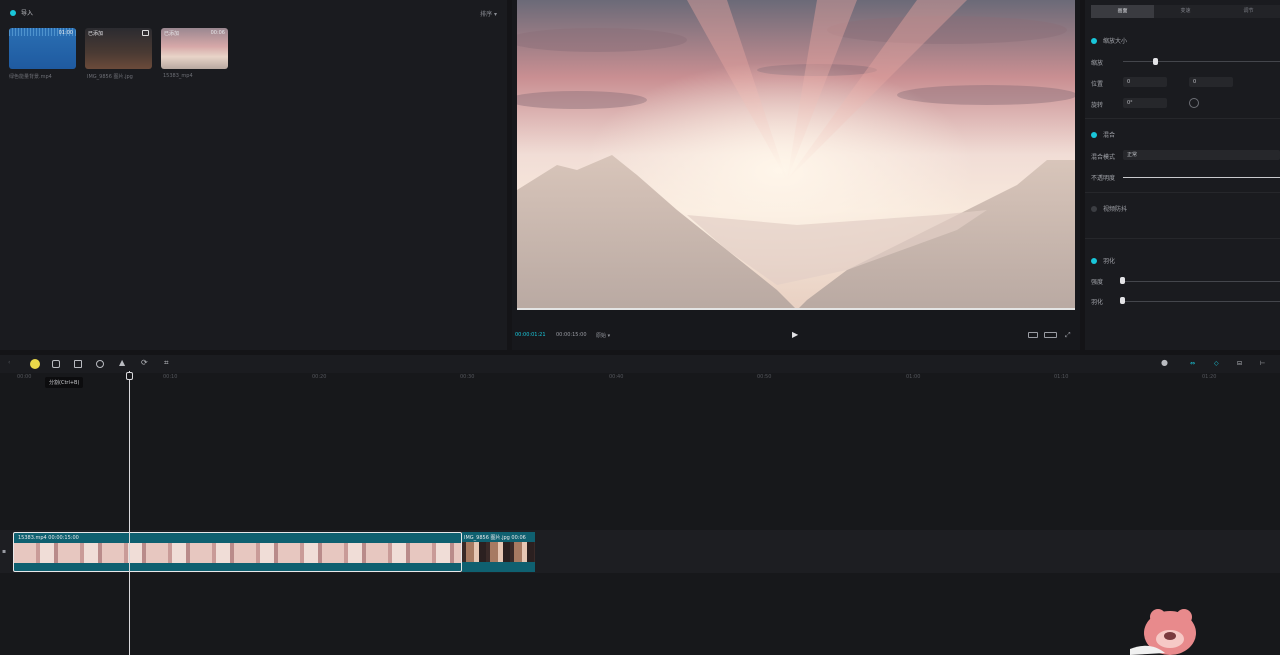  Describe the element at coordinates (1201, 155) in the screenshot. I see `blend-mode-select: 正常` at that location.